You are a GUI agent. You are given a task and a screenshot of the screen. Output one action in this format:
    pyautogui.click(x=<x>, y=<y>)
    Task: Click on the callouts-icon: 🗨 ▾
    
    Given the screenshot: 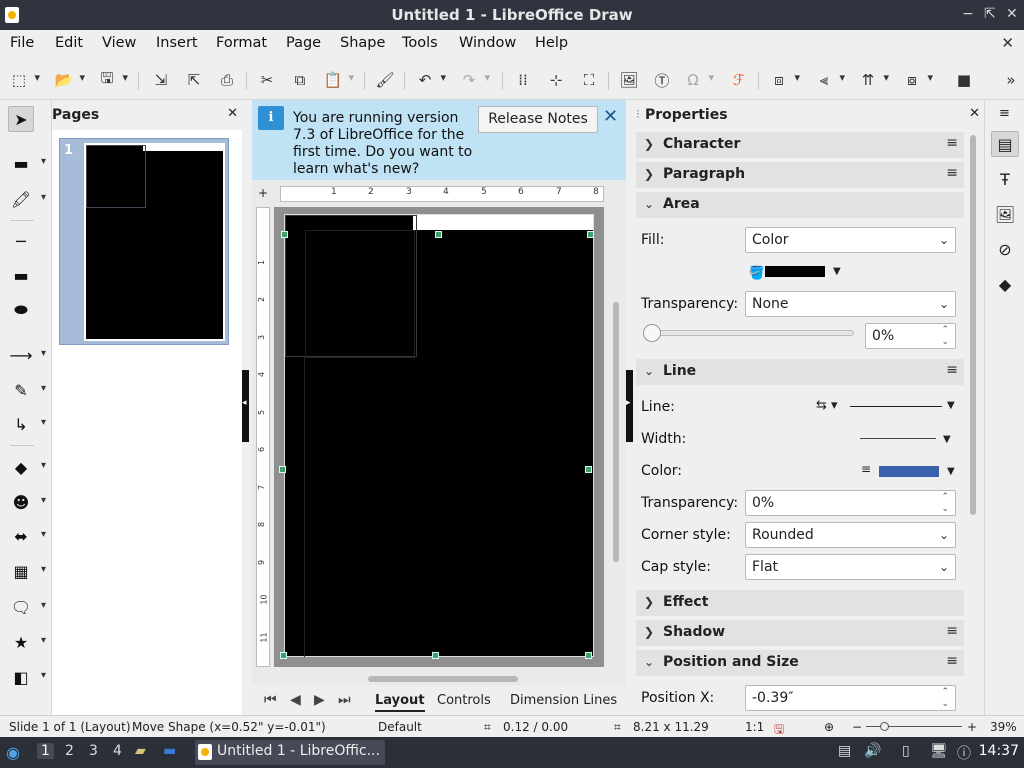 What is the action you would take?
    pyautogui.click(x=27, y=607)
    